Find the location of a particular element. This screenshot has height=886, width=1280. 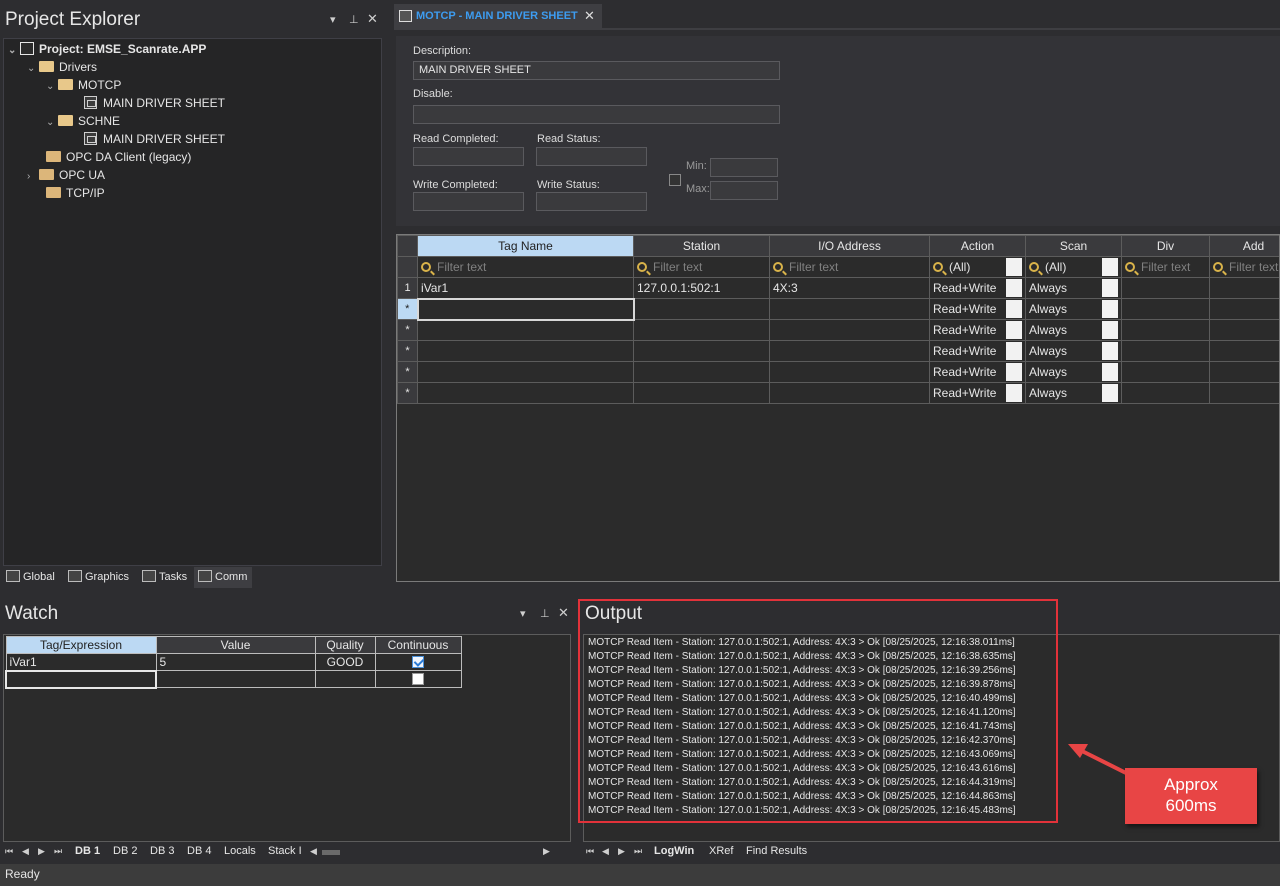

table-row: iVar1 5 GOOD is located at coordinates (233, 662).